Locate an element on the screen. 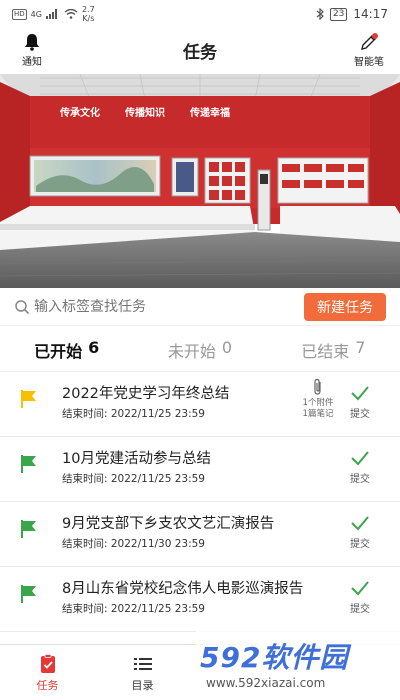 The image size is (400, 700). banner-wall-text-2: 传播知识 is located at coordinates (144, 112).